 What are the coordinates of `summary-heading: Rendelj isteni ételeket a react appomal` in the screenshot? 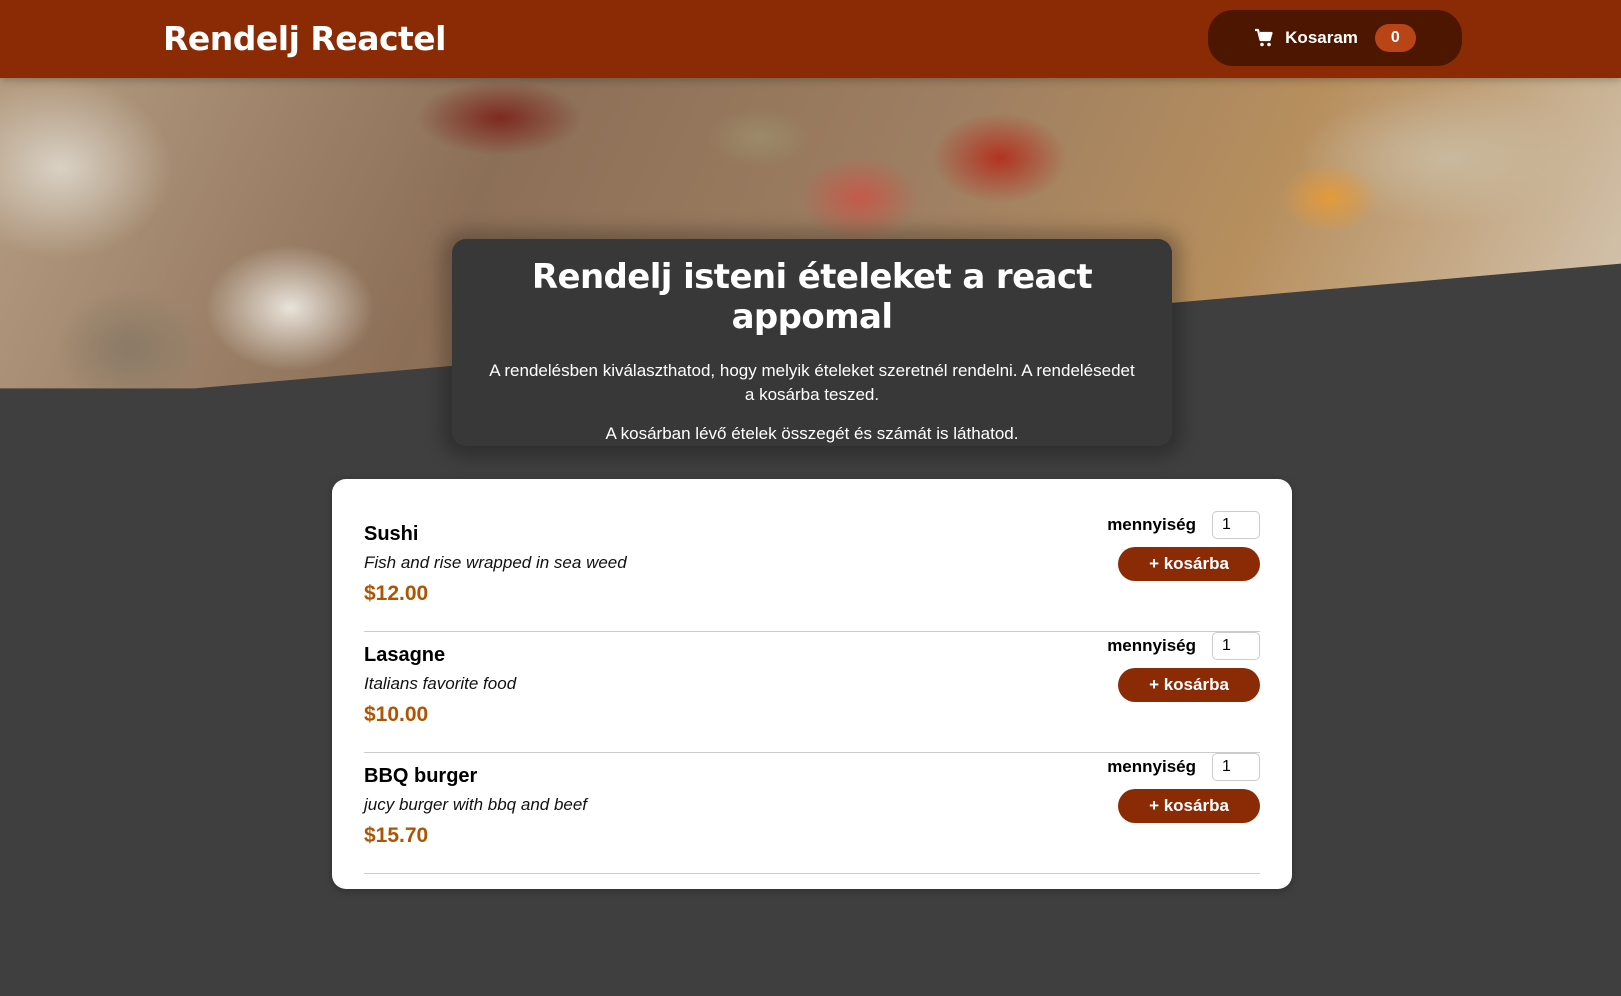 It's located at (812, 297).